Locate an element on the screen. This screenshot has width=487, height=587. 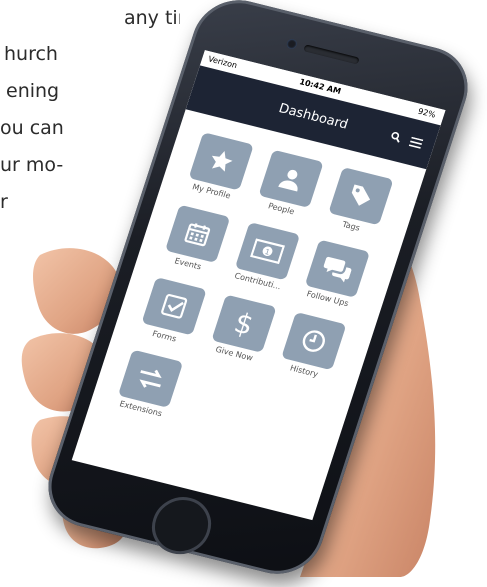
tile-forms: Forms is located at coordinates (172, 312).